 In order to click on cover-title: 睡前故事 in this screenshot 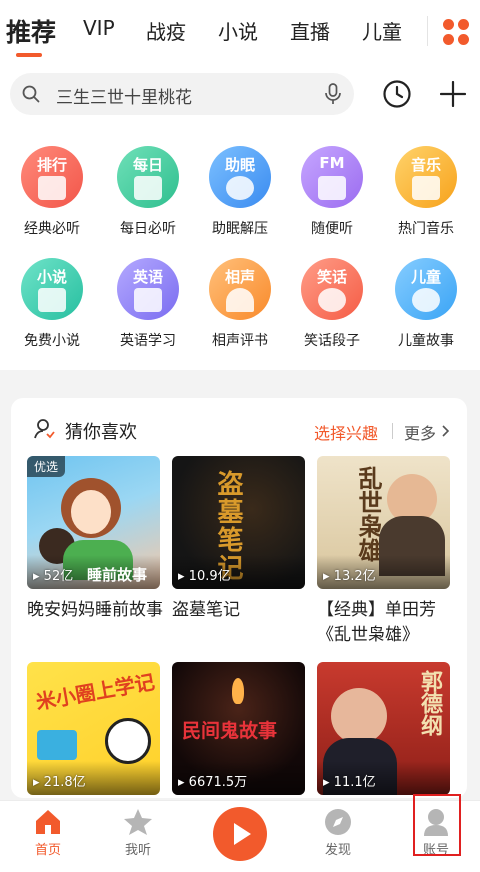, I will do `click(117, 575)`.